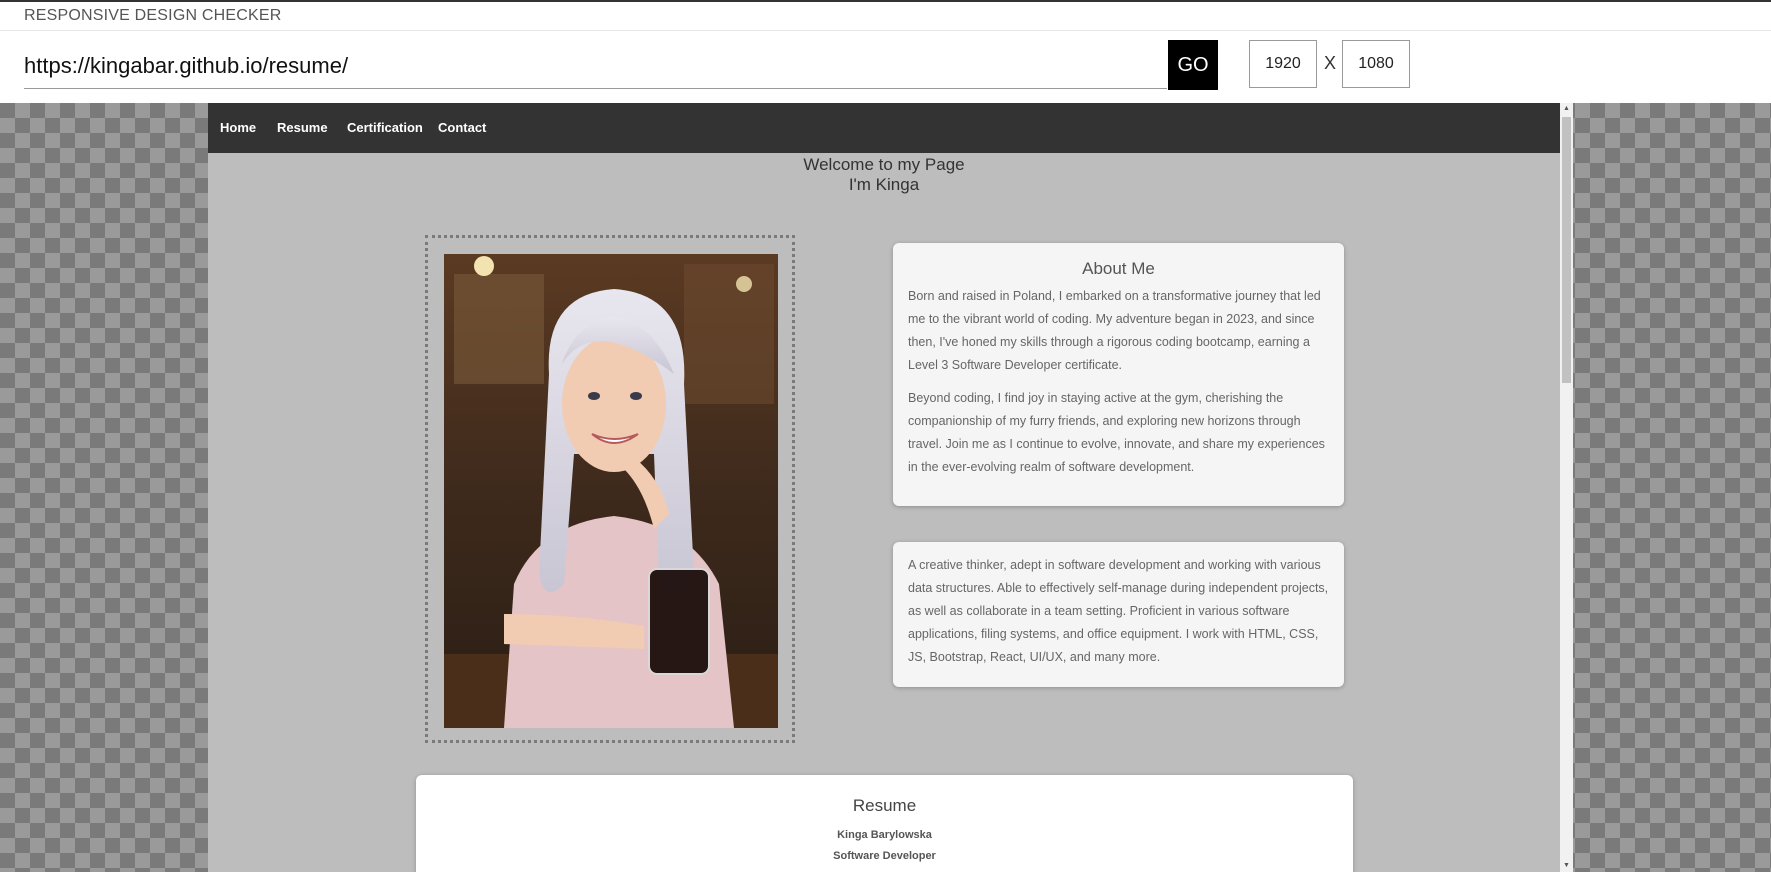 This screenshot has width=1771, height=872. I want to click on width-input, so click(1283, 64).